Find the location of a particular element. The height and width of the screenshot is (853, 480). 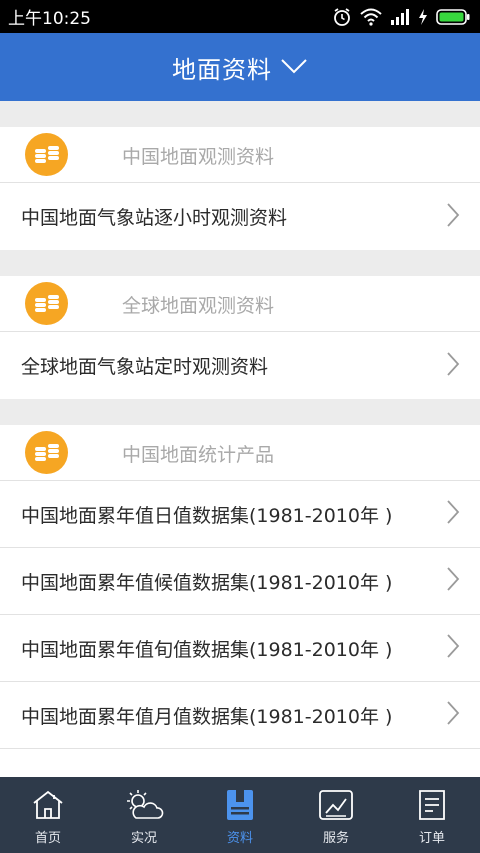

section-title: 全球地面观测资料 is located at coordinates (198, 305).